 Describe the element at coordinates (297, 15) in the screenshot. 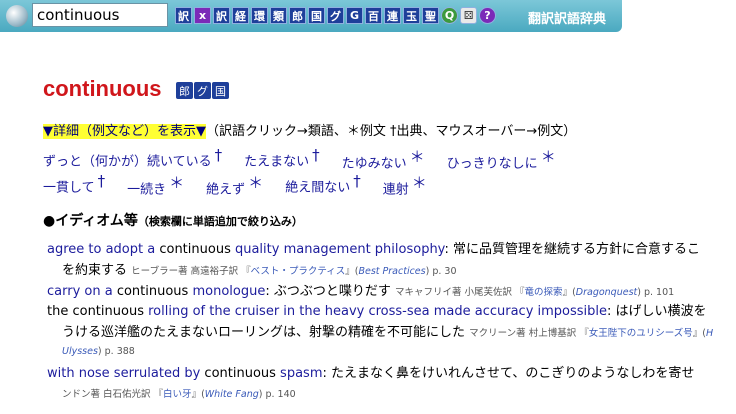

I see `dict-button-ro: 郎` at that location.